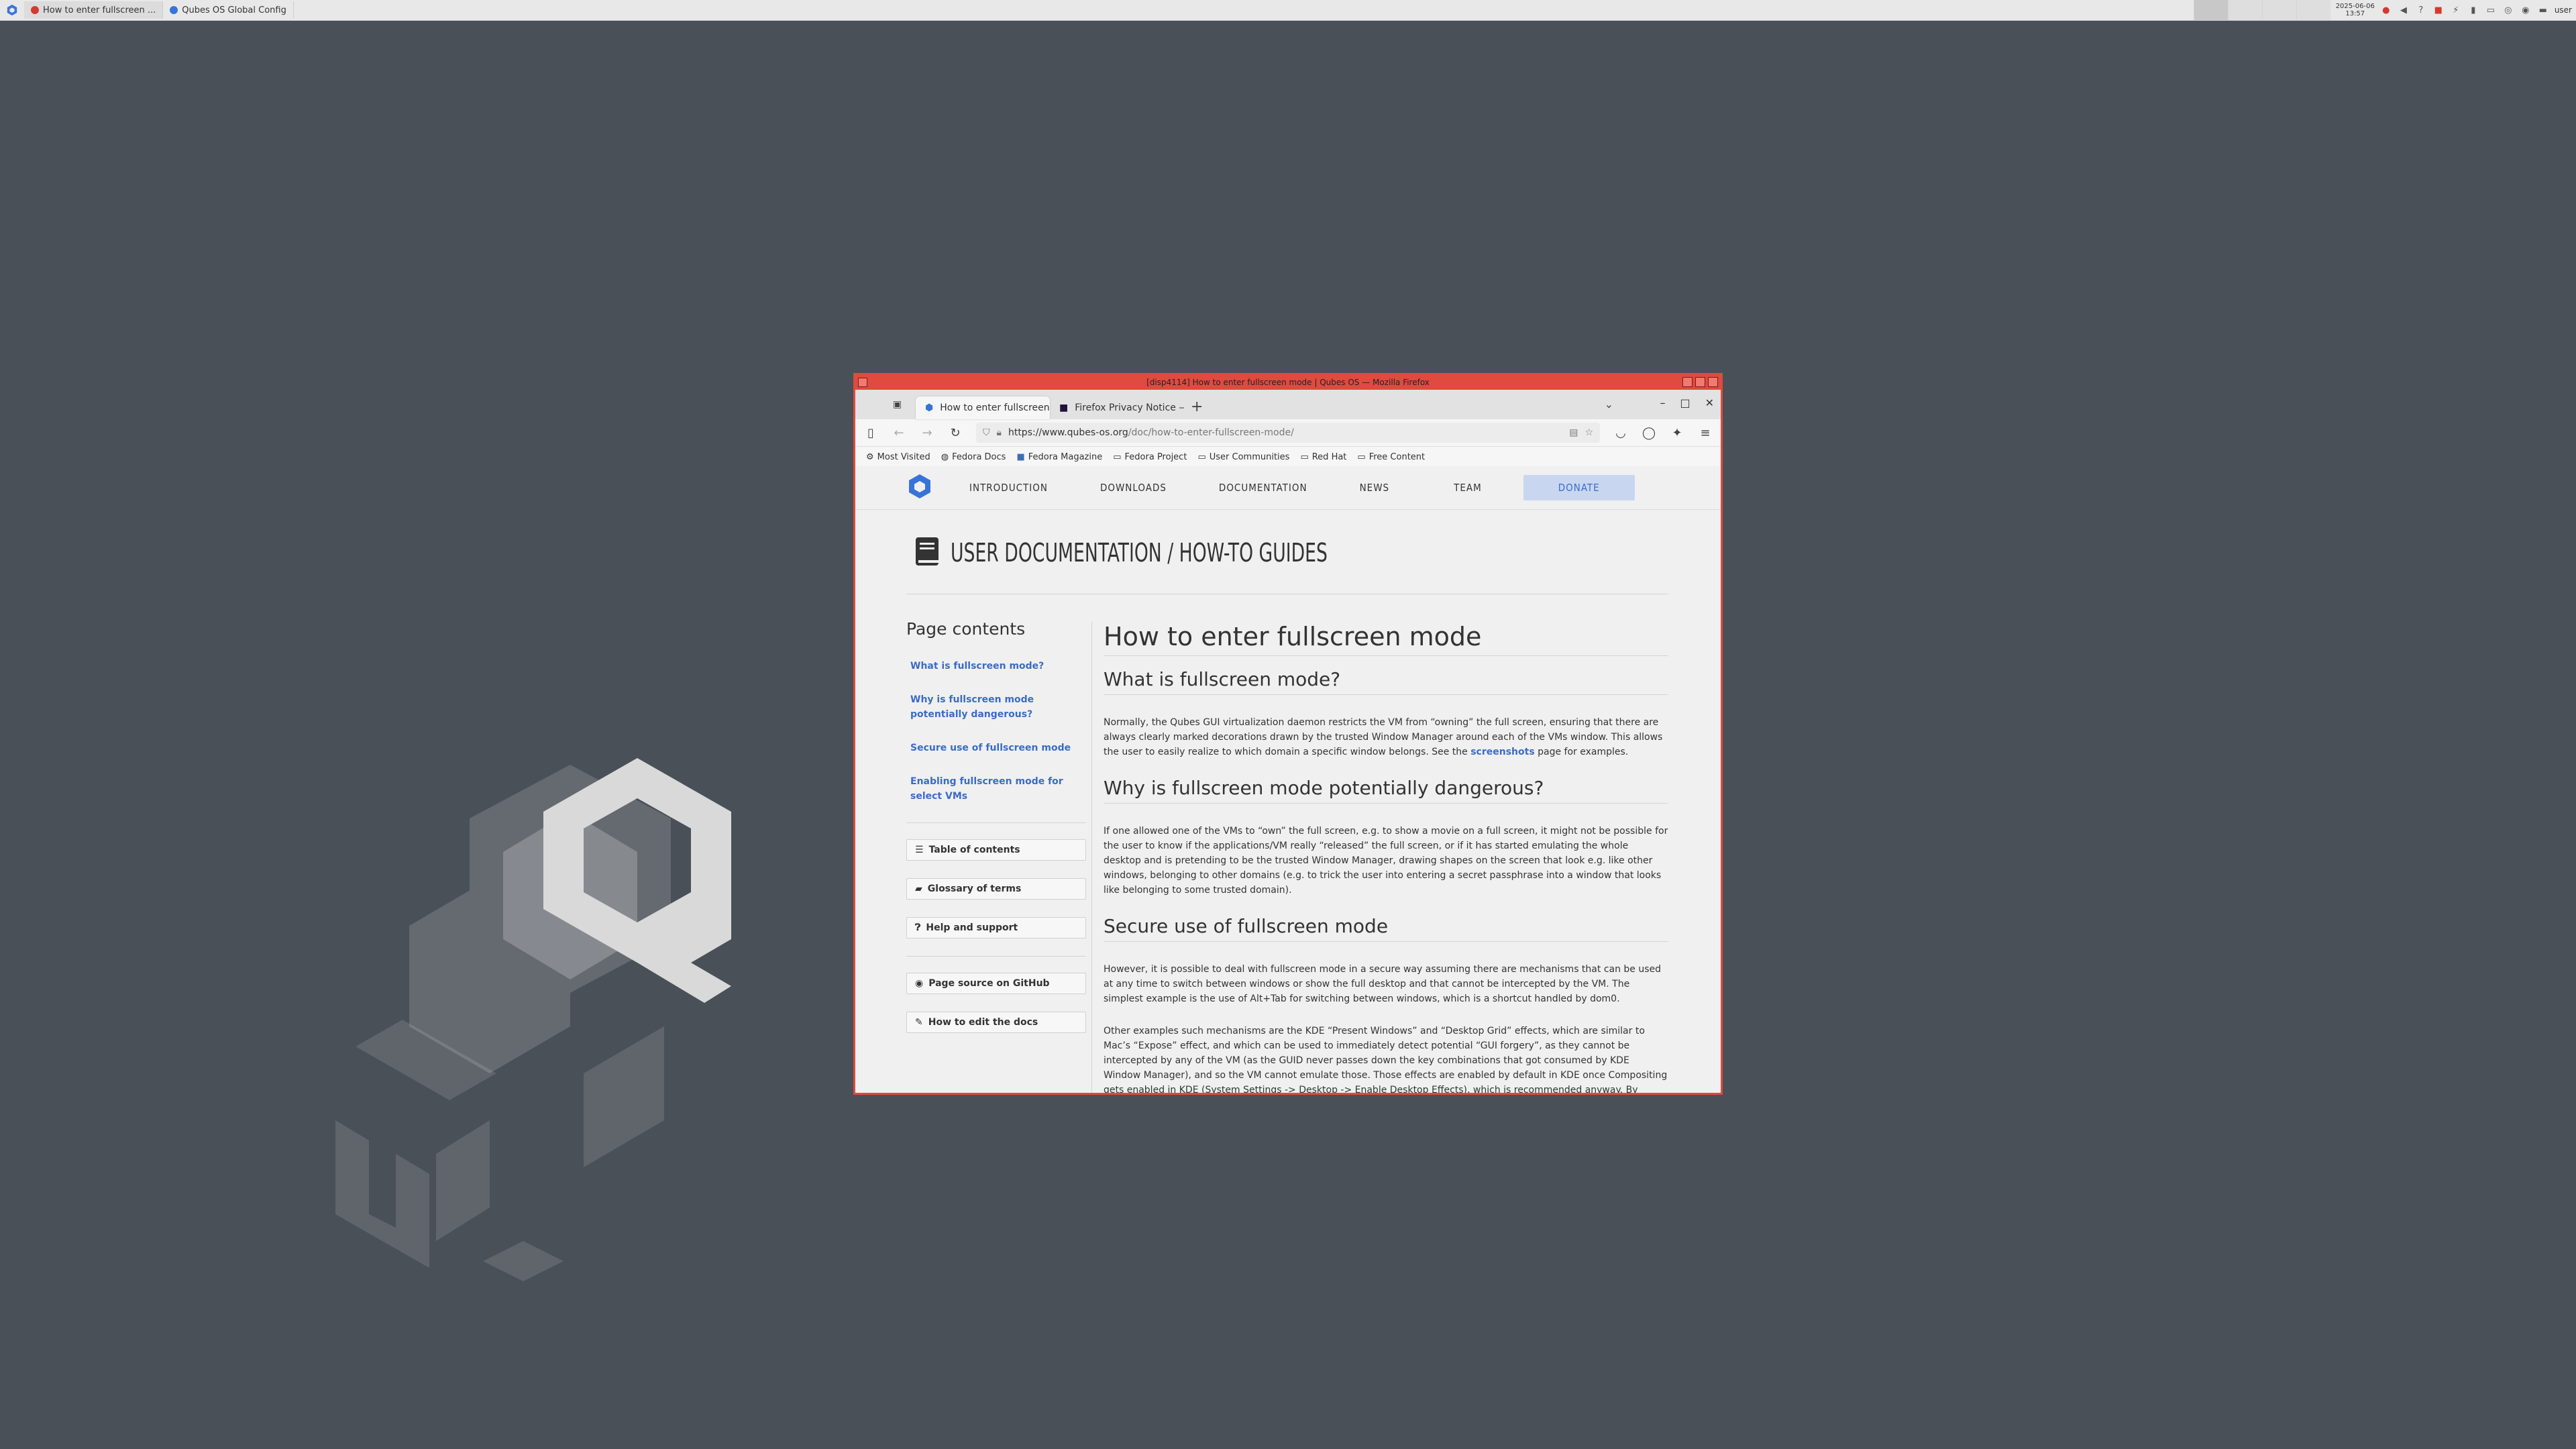 Image resolution: width=2576 pixels, height=1449 pixels. What do you see at coordinates (996, 983) in the screenshot?
I see `github-source-button: ◉ Page source on GitHub` at bounding box center [996, 983].